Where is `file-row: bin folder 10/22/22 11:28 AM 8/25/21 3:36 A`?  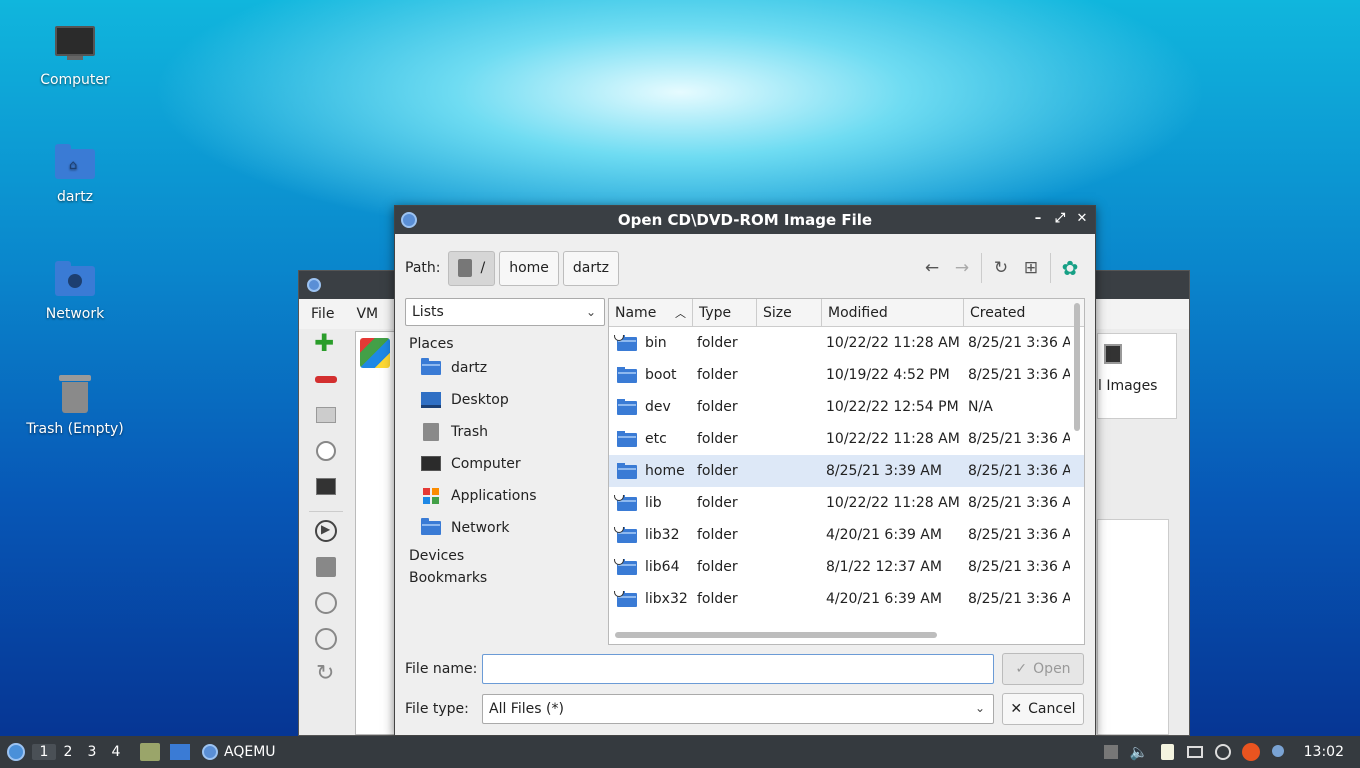
file-row: bin folder 10/22/22 11:28 AM 8/25/21 3:36 A is located at coordinates (846, 343).